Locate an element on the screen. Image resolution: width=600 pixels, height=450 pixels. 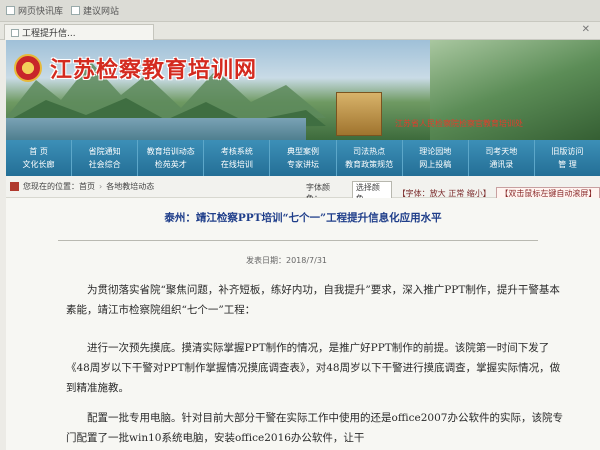
publish-date: 发表日期：2018/7/31 is located at coordinates (287, 260).